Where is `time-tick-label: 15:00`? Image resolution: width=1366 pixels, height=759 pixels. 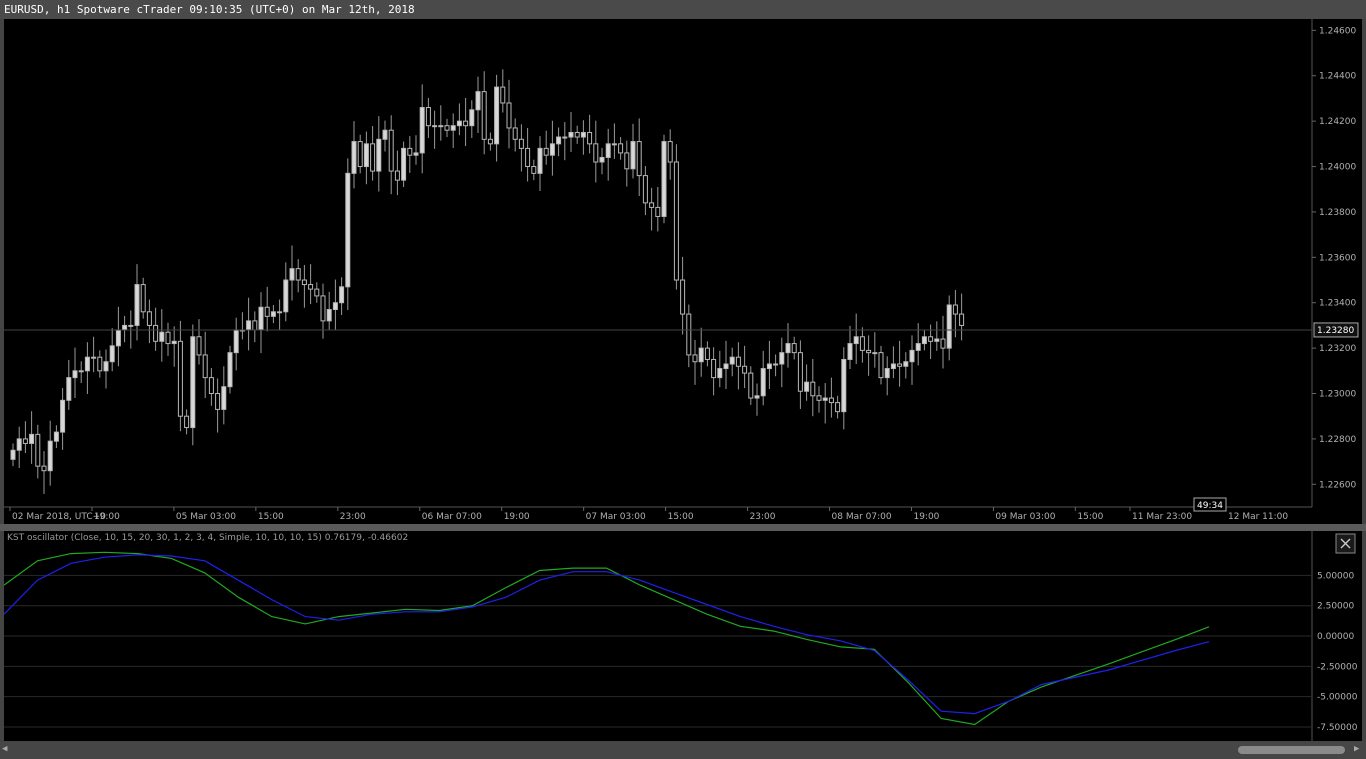
time-tick-label: 15:00 is located at coordinates (271, 517).